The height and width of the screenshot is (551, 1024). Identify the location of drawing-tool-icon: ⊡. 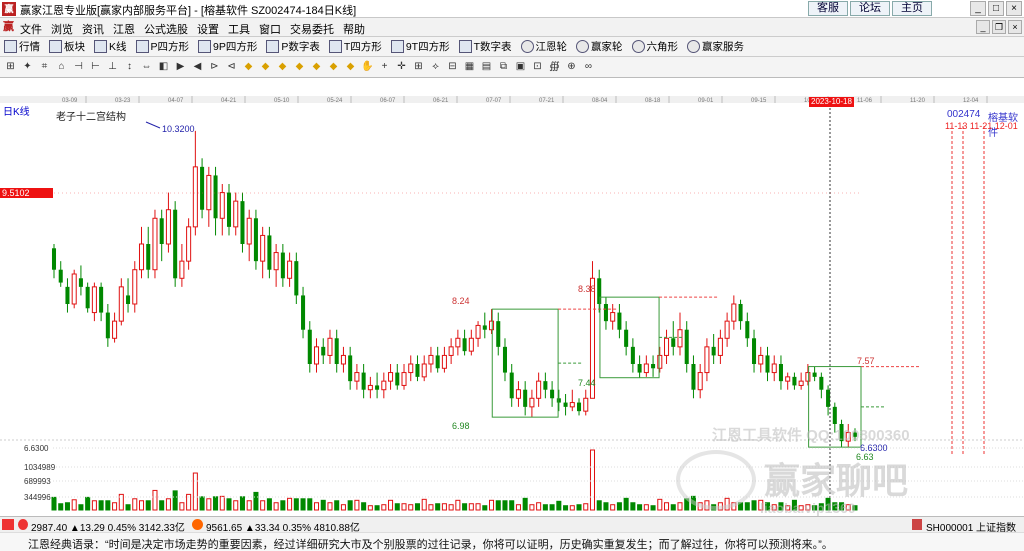
(537, 67).